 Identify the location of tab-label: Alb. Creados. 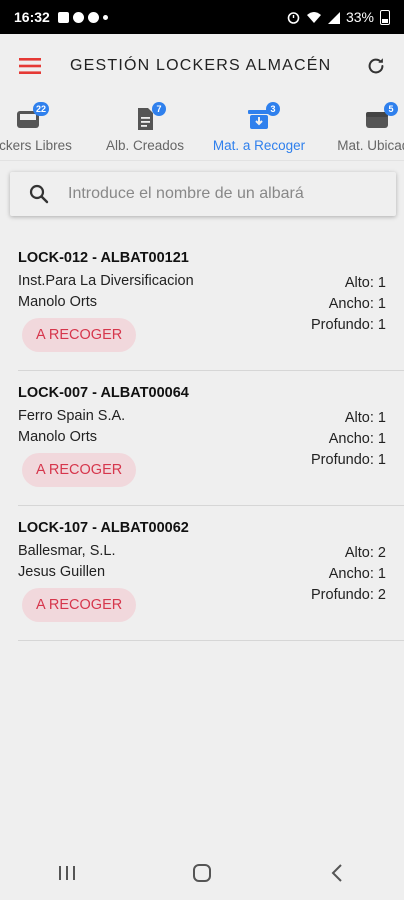
(145, 145).